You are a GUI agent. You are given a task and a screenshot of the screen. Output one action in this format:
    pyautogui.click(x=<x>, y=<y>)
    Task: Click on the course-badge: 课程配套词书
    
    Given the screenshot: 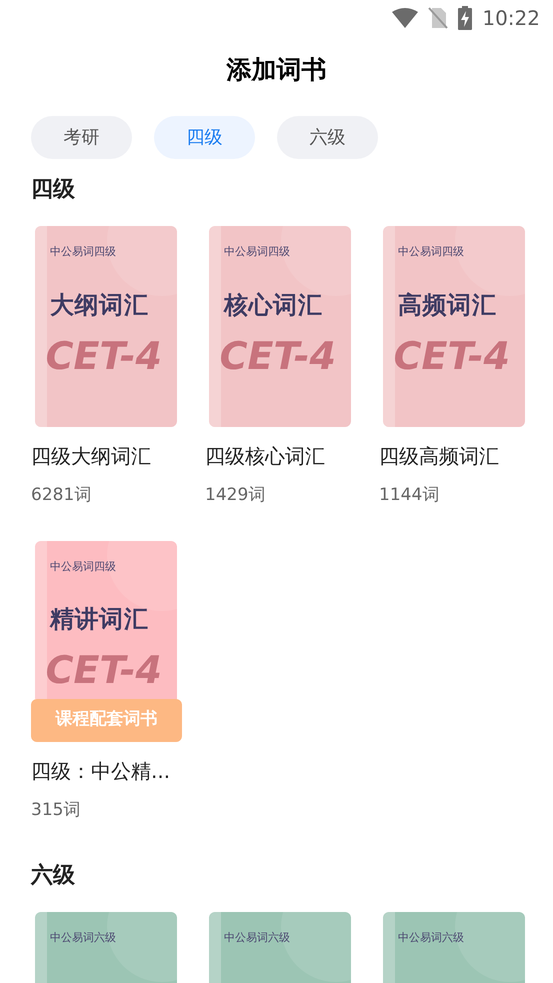 What is the action you would take?
    pyautogui.click(x=106, y=720)
    